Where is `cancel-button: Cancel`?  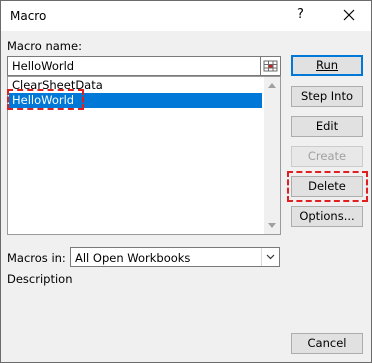
cancel-button: Cancel is located at coordinates (327, 343).